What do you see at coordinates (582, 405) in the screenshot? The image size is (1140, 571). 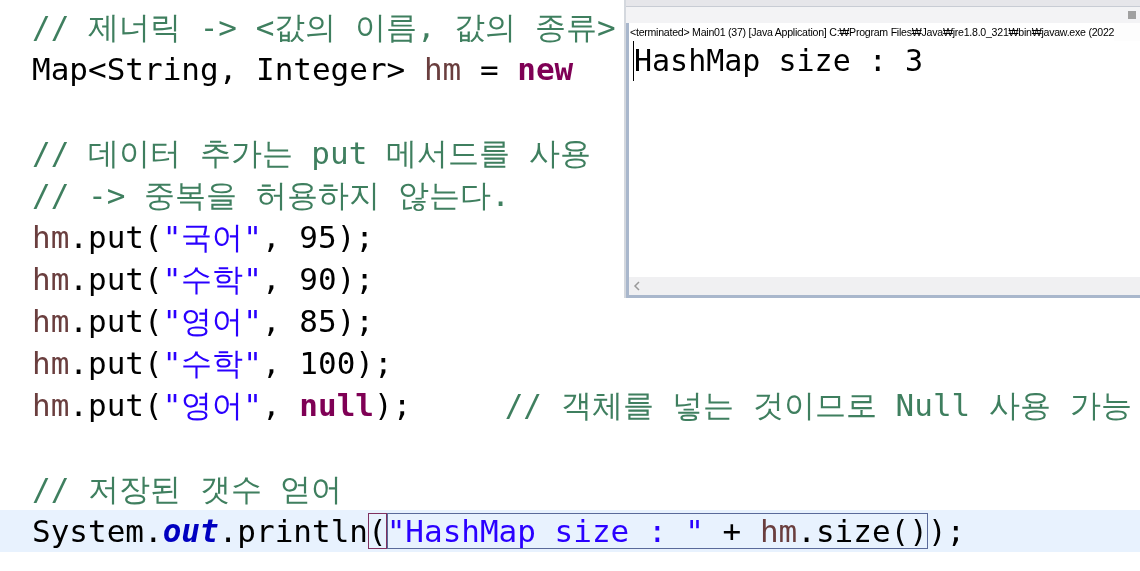 I see `code-line: hm.put("영어", null); // 객체를 넣는 것이므로 Null 사용 가능` at bounding box center [582, 405].